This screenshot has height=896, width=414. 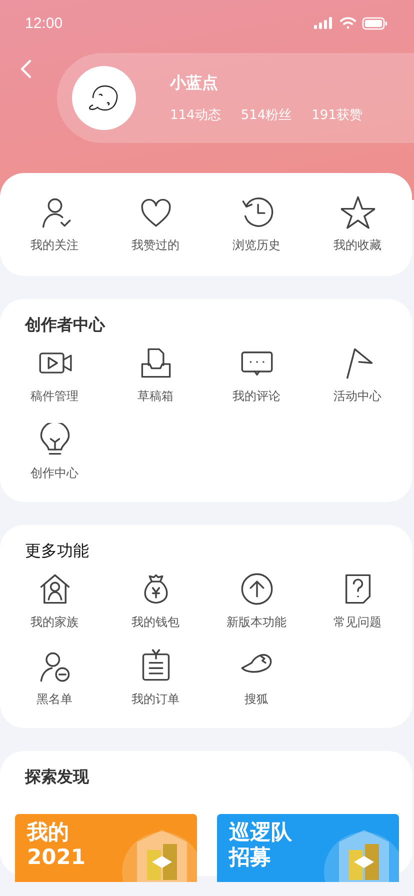 What do you see at coordinates (256, 375) in the screenshot?
I see `menu-item: 我的评论` at bounding box center [256, 375].